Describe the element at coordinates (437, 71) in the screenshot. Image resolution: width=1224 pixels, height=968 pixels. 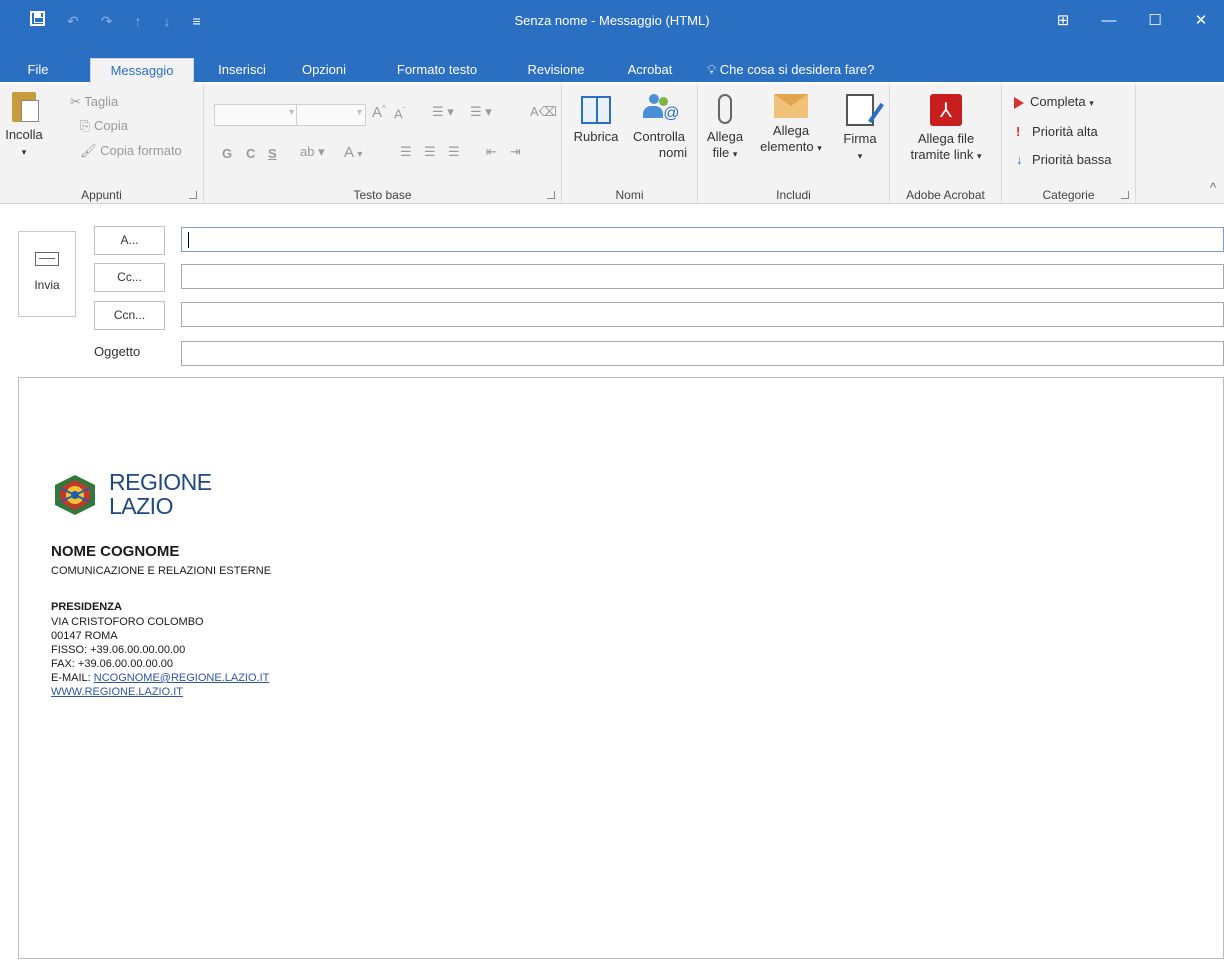
I see `tab-formato-testo: Formato testo` at that location.